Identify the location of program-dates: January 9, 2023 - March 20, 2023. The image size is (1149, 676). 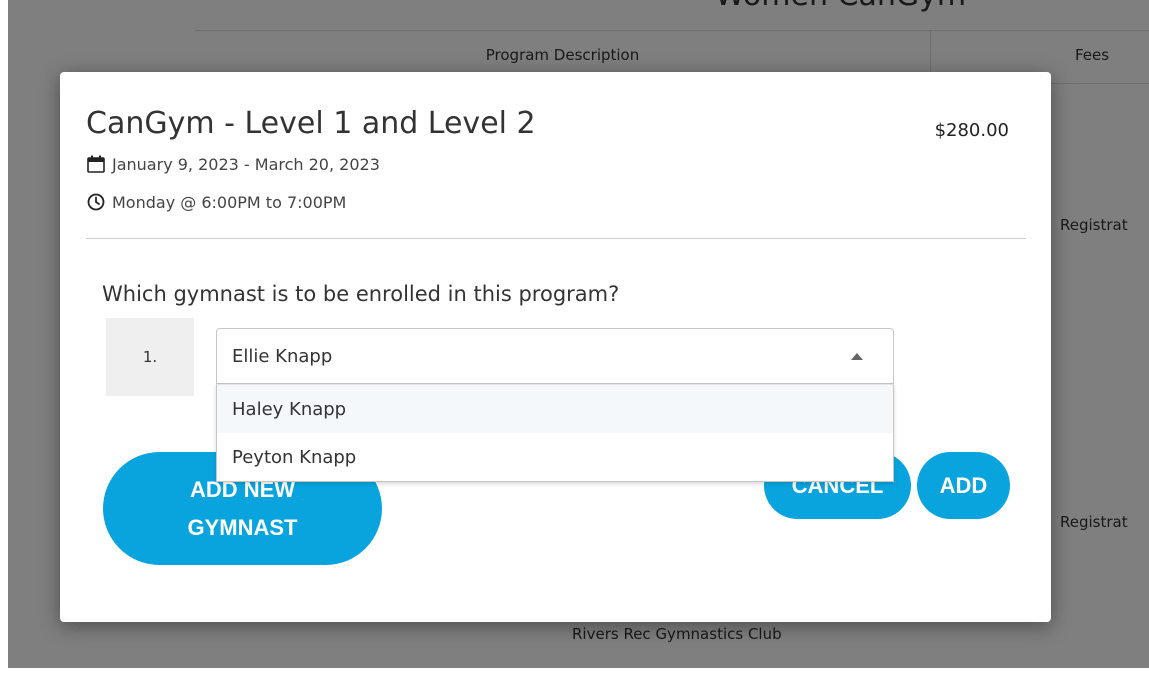
(233, 164).